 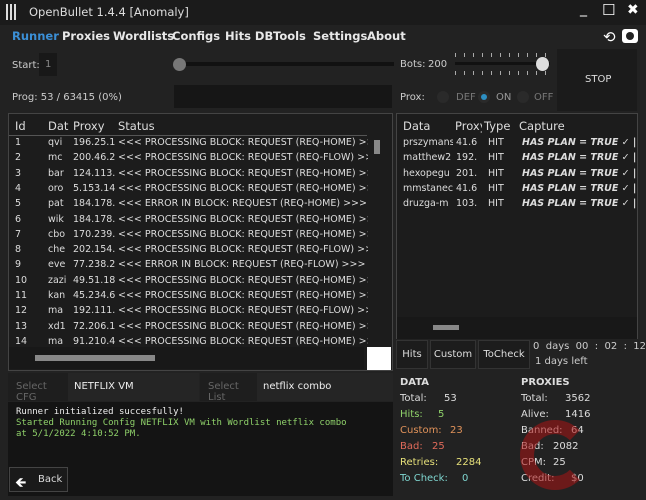 I want to click on proxies-label: Prox:, so click(x=412, y=97).